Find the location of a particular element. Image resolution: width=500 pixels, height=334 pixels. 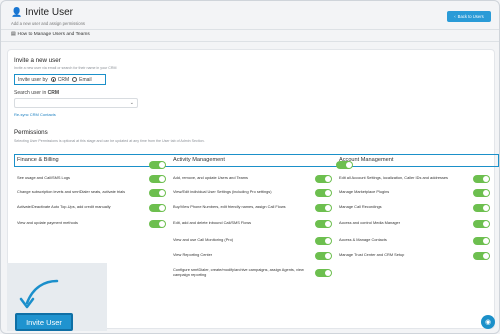

book-icon: ▤ is located at coordinates (13, 34).